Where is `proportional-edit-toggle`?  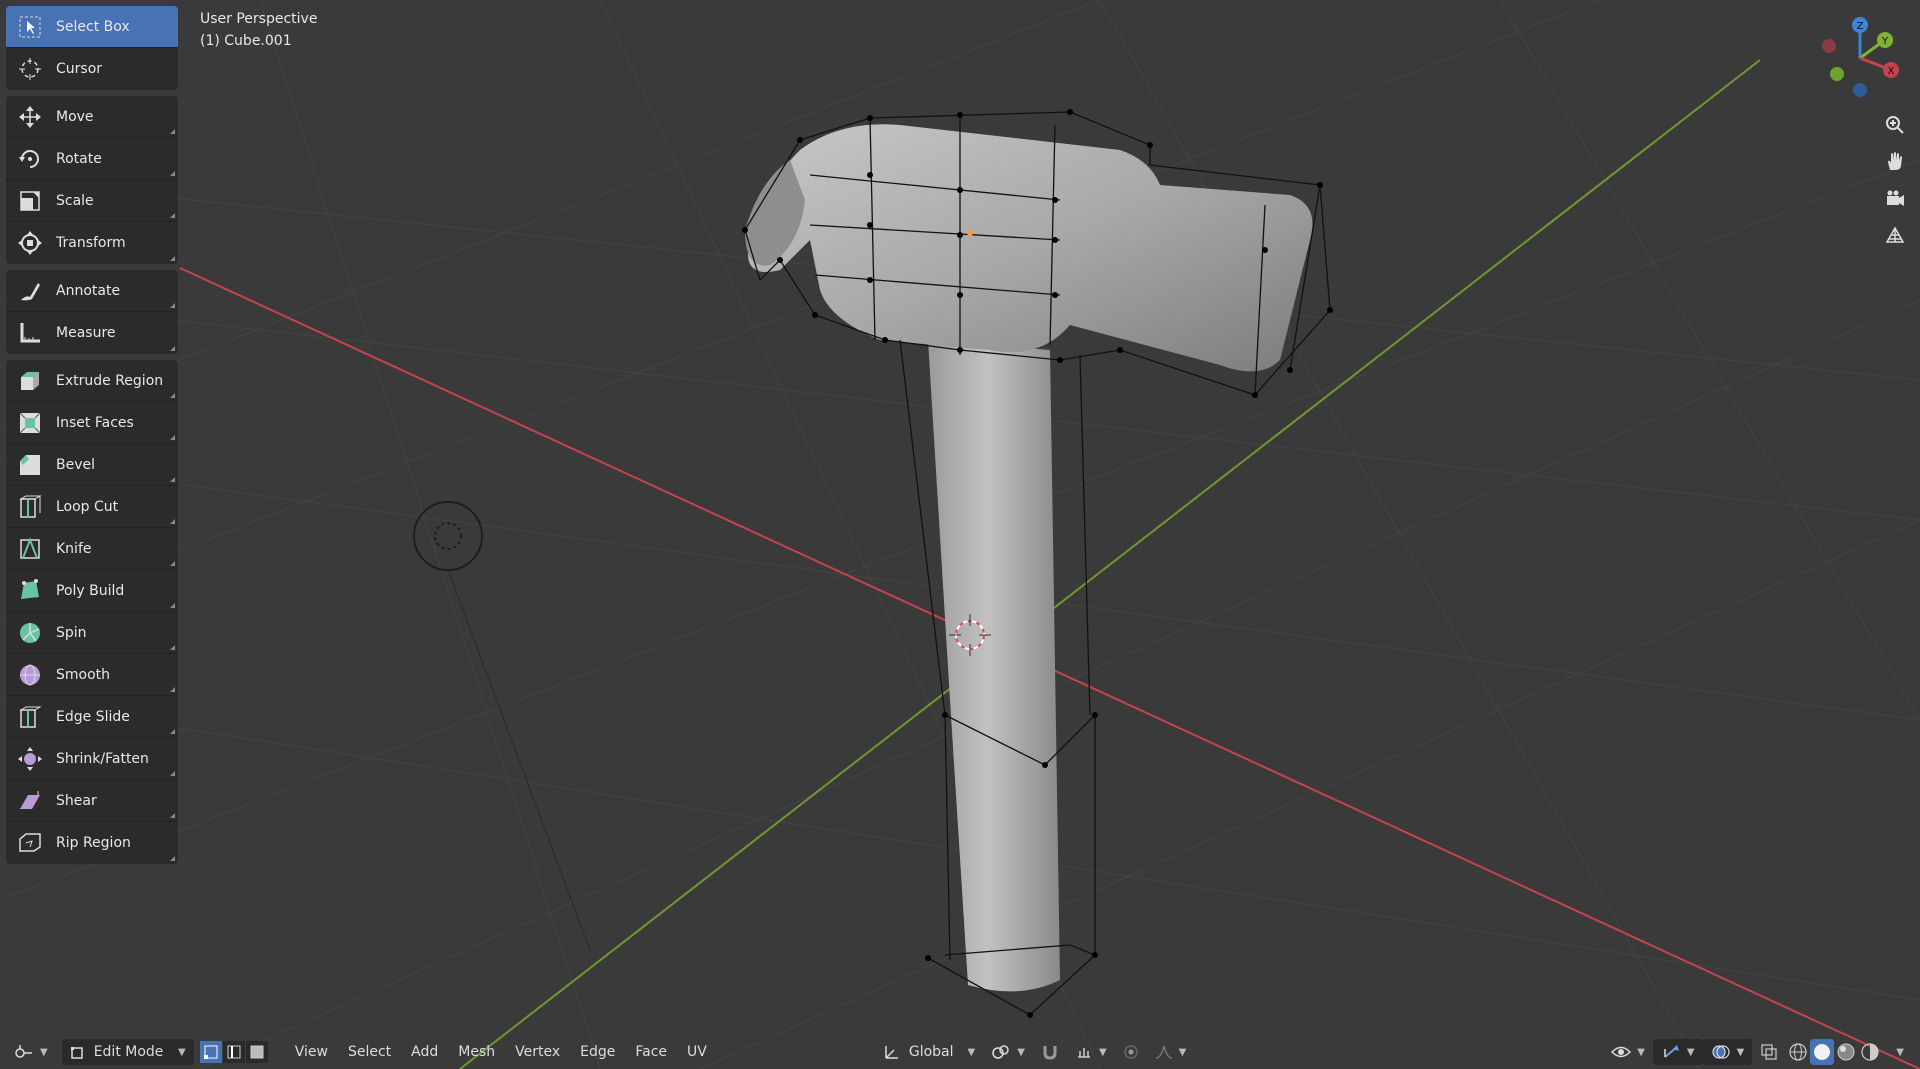 proportional-edit-toggle is located at coordinates (1131, 1052).